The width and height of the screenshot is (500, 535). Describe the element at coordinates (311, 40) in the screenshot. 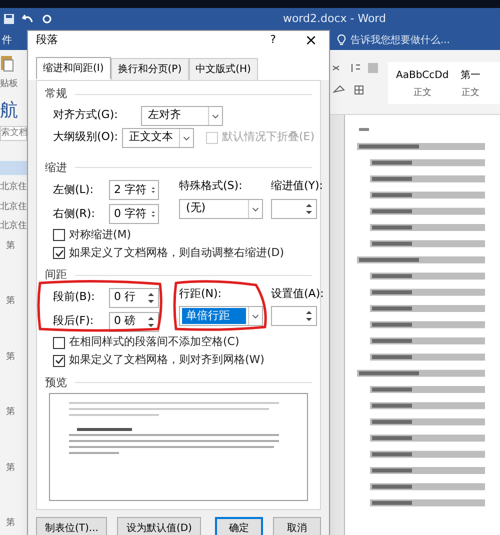

I see `close-button: ×` at that location.